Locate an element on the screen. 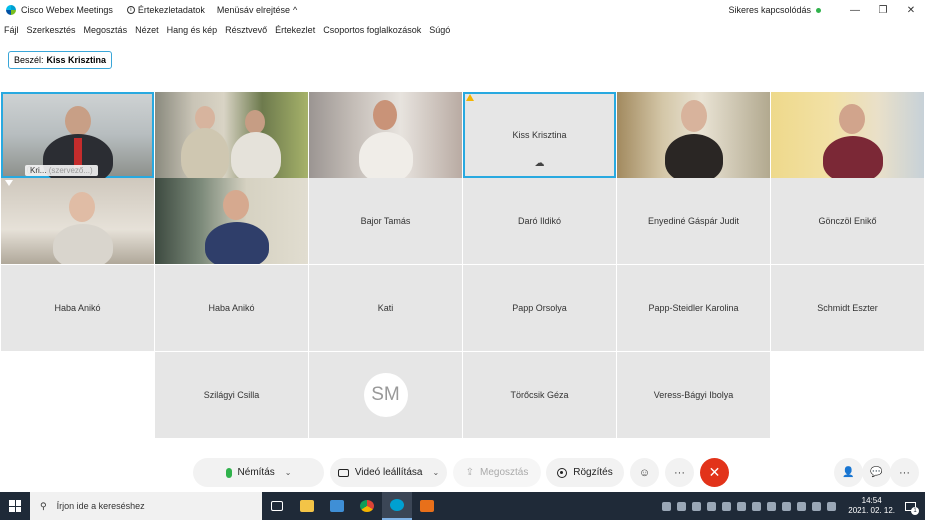  participant-name: Veress-Bágyi Ibolya is located at coordinates (693, 395).